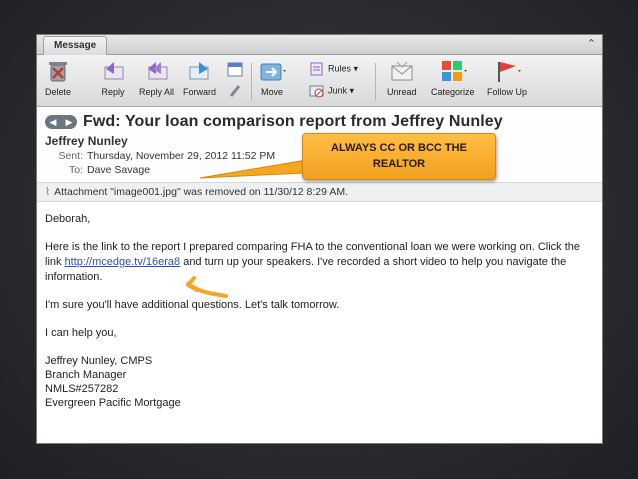 The height and width of the screenshot is (479, 638). I want to click on annotation-overlay, so click(256, 227).